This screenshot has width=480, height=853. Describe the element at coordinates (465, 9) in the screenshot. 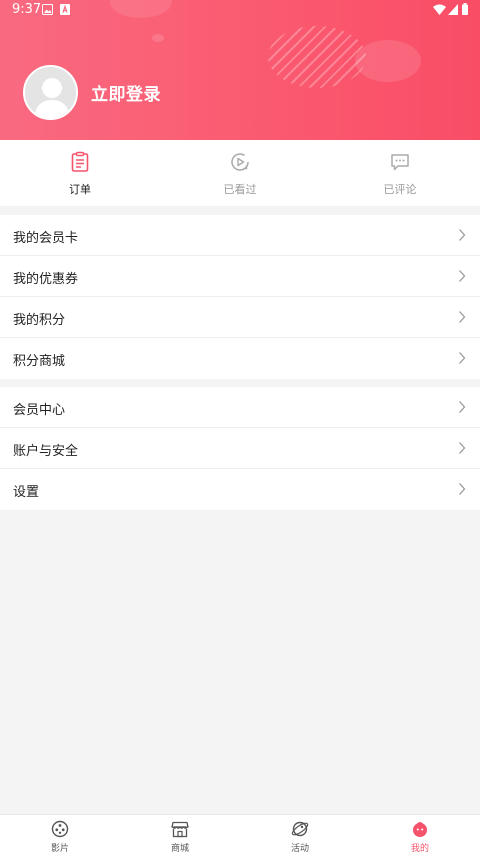

I see `battery-icon` at that location.